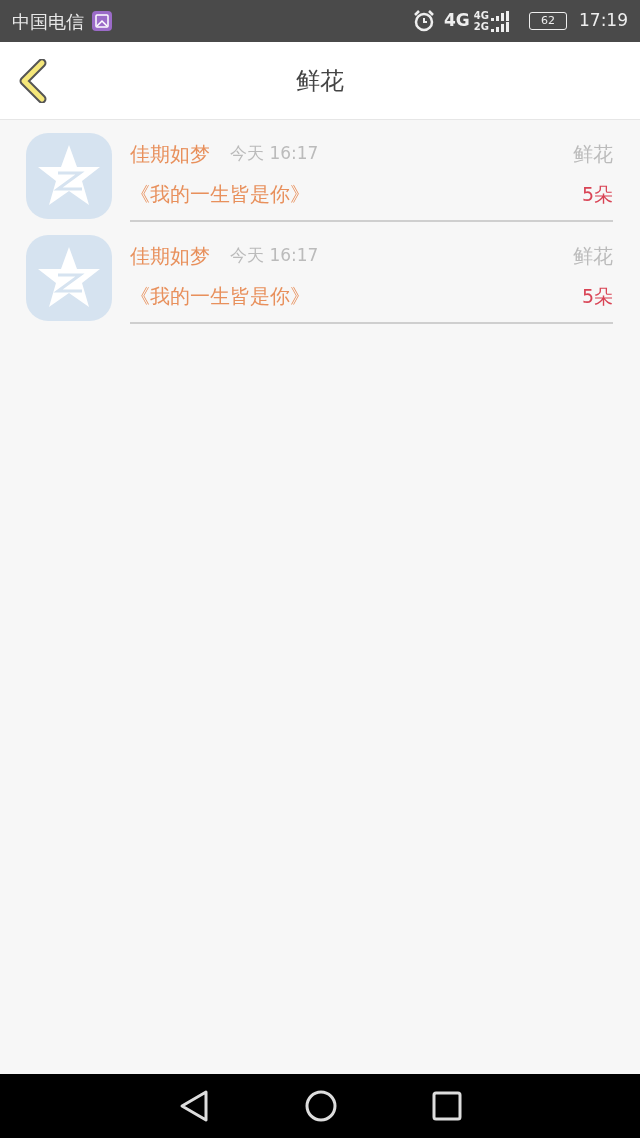  I want to click on signal-label: 4G, so click(481, 15).